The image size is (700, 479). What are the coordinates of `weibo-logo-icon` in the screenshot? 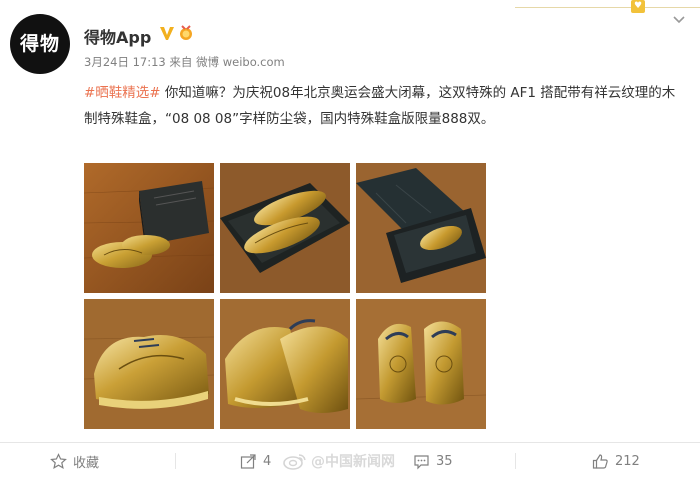 It's located at (294, 462).